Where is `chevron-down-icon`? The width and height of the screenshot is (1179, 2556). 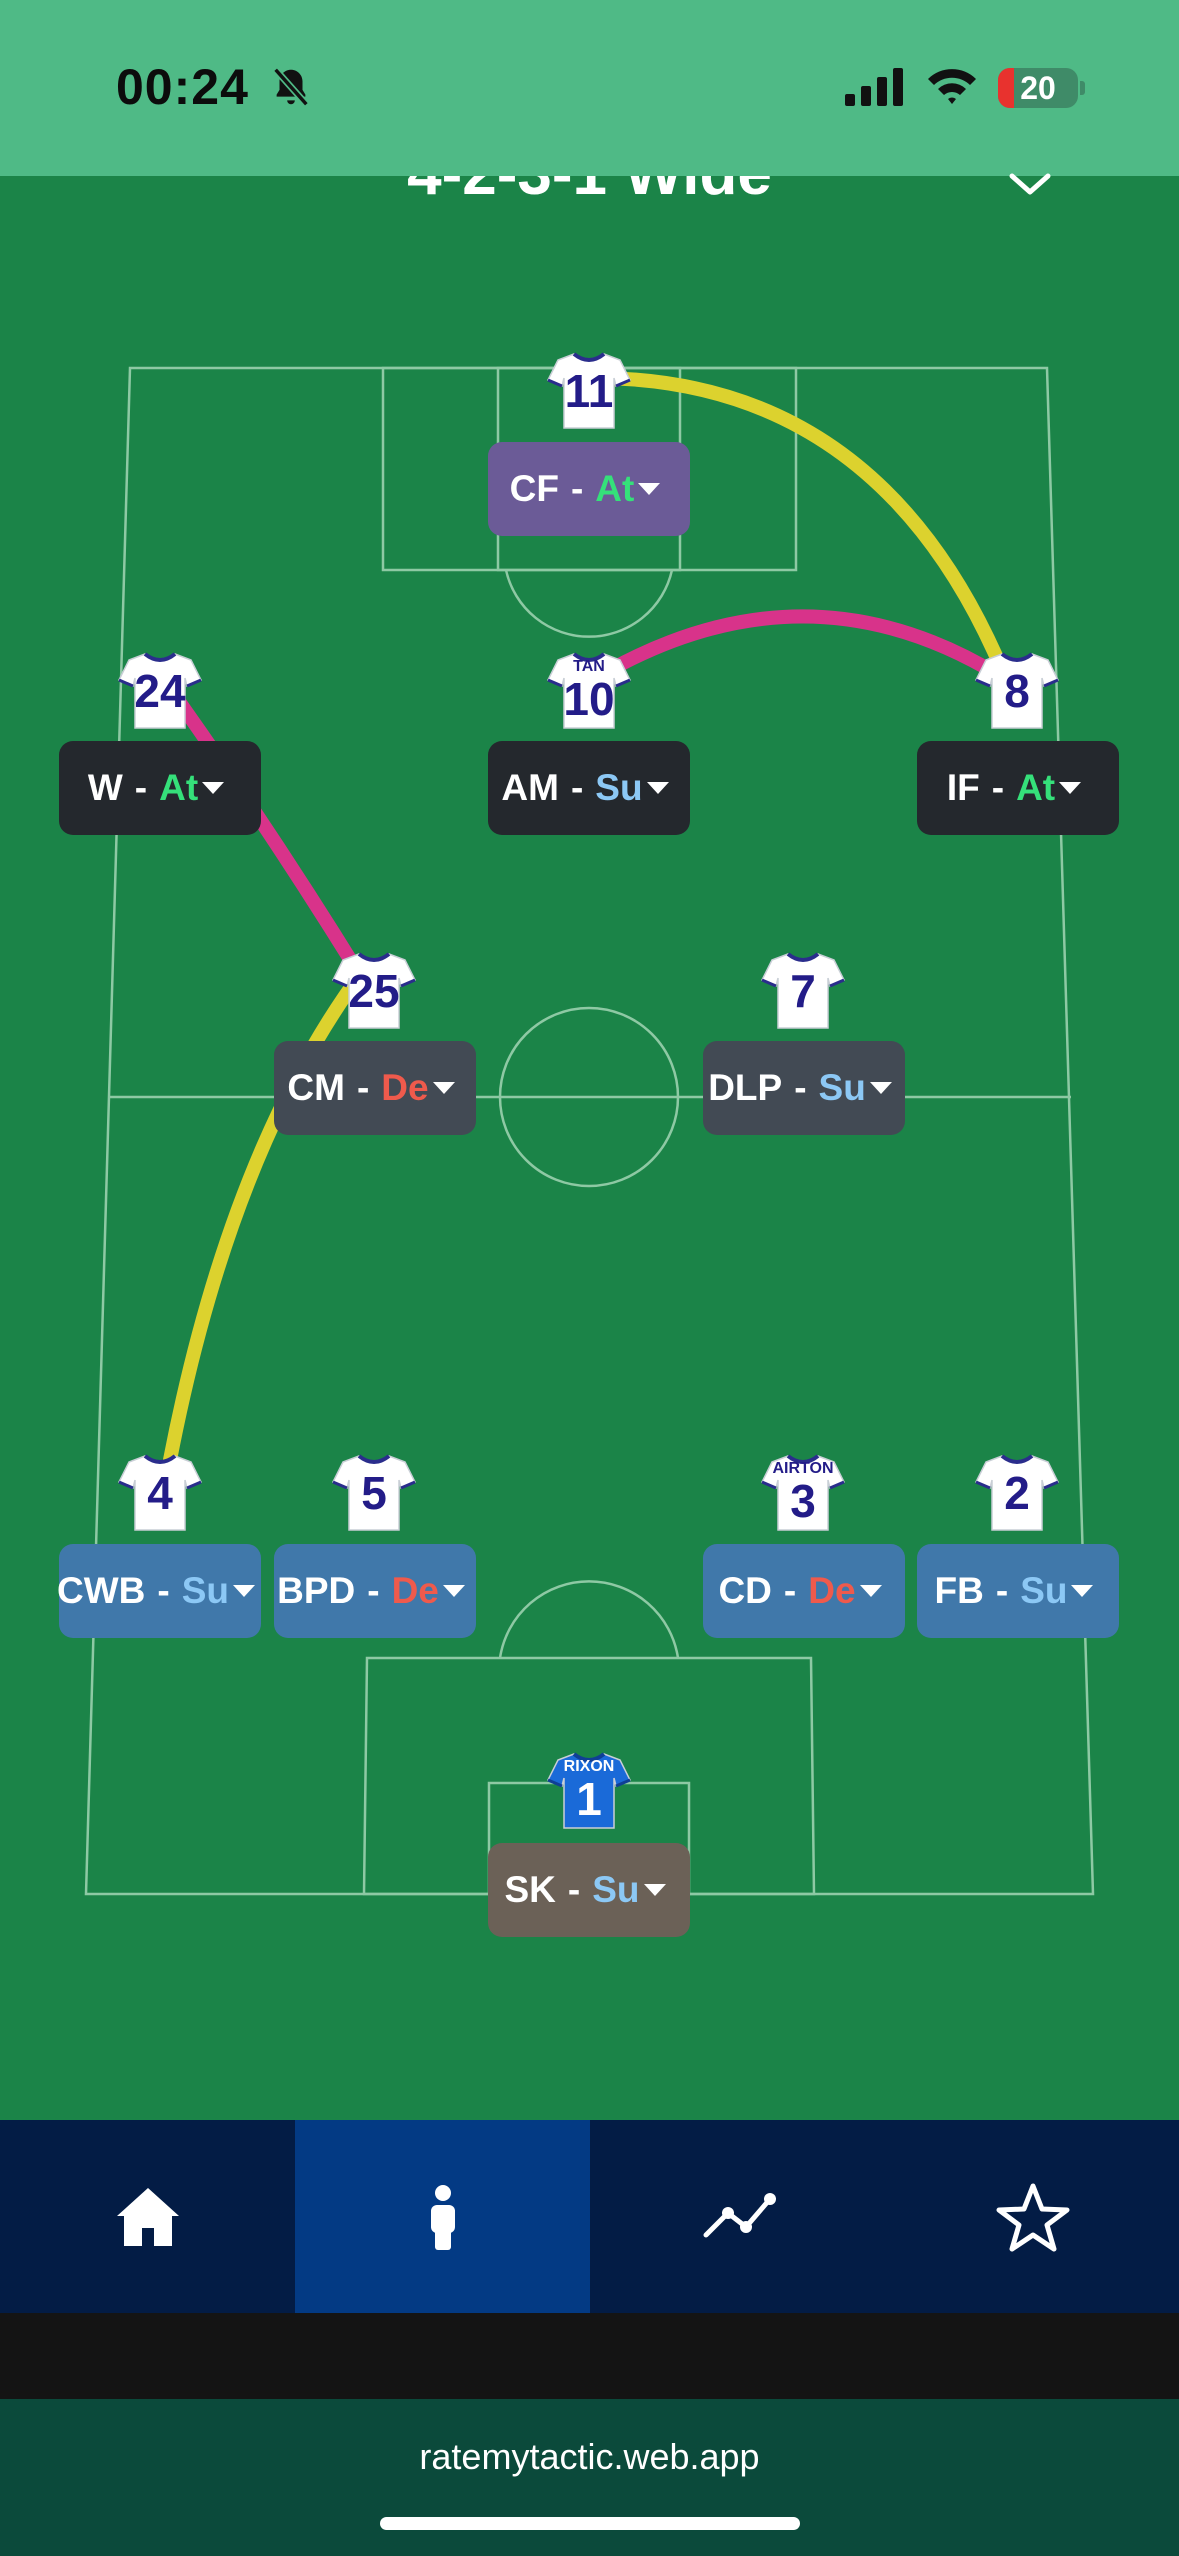
chevron-down-icon is located at coordinates (1030, 185).